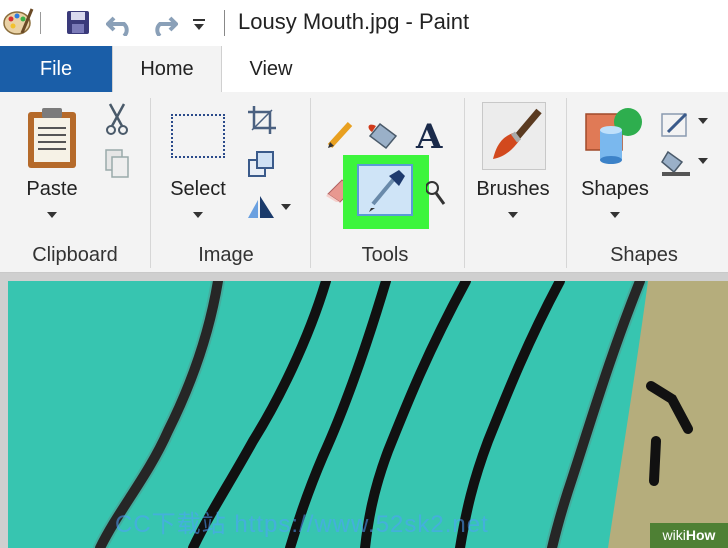 This screenshot has height=548, width=728. I want to click on brushes-dropdown-icon, so click(513, 215).